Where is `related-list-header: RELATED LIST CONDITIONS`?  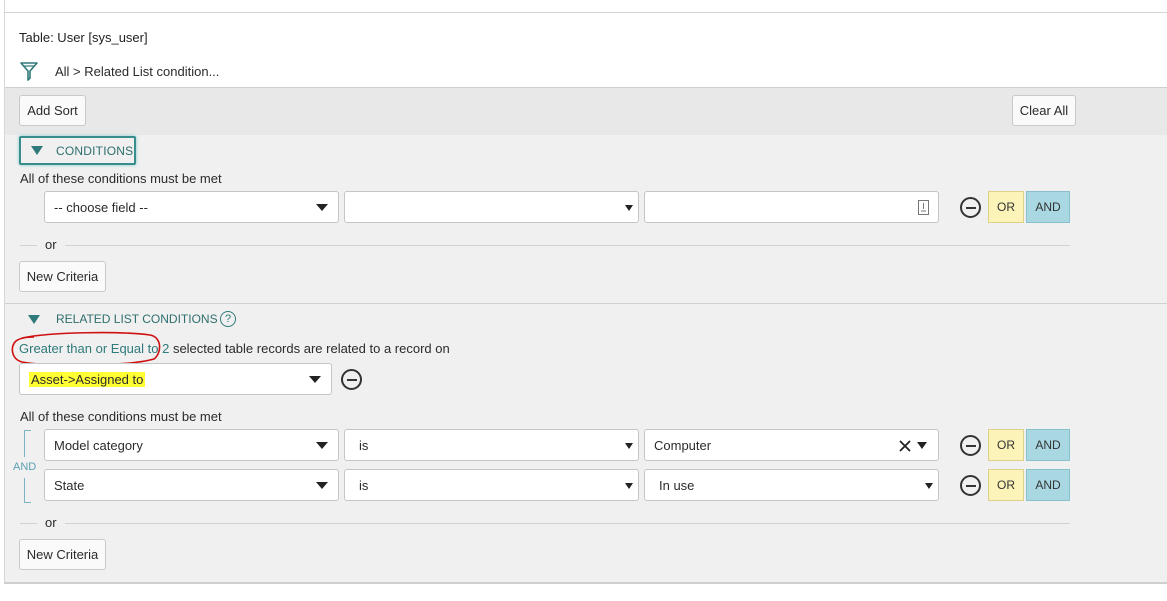 related-list-header: RELATED LIST CONDITIONS is located at coordinates (123, 319).